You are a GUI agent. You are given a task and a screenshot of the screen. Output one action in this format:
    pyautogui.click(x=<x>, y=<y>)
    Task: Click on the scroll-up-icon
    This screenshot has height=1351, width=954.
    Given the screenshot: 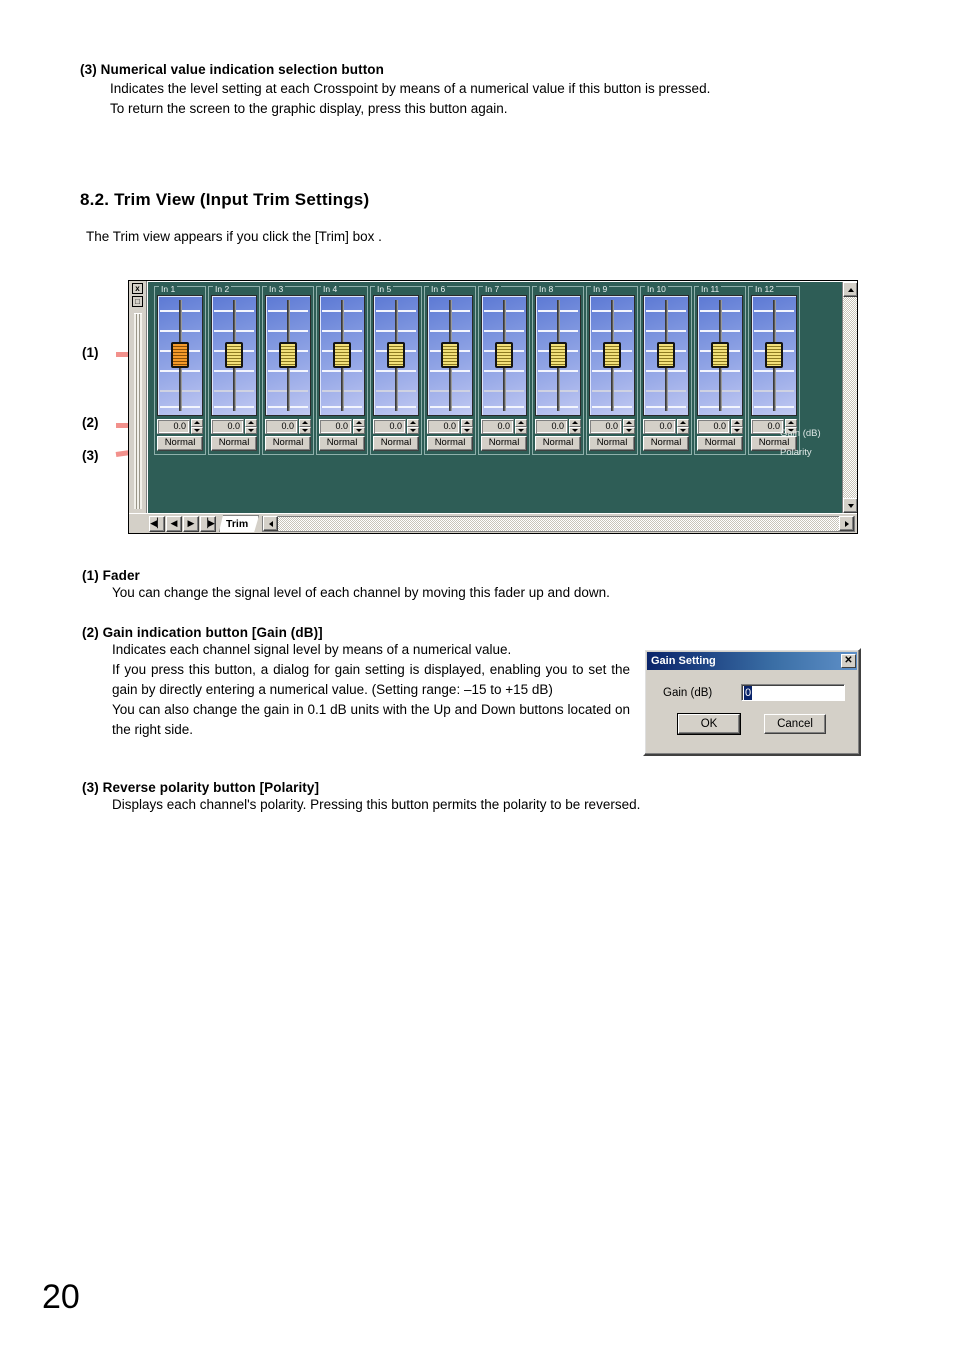 What is the action you would take?
    pyautogui.click(x=850, y=289)
    